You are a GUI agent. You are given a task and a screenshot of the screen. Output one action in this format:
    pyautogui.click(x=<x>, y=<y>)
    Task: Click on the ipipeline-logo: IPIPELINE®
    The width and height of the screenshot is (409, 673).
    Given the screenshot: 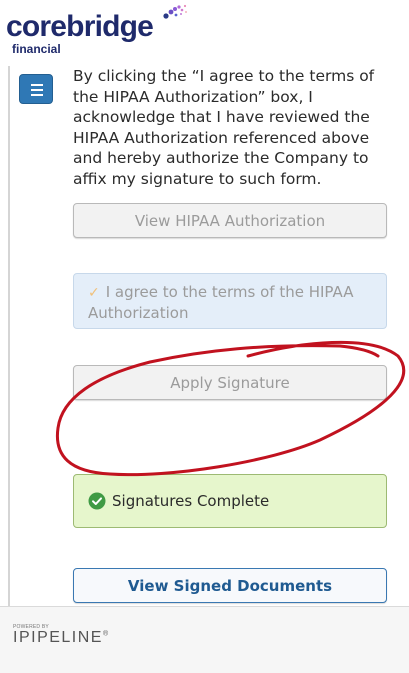 What is the action you would take?
    pyautogui.click(x=61, y=638)
    